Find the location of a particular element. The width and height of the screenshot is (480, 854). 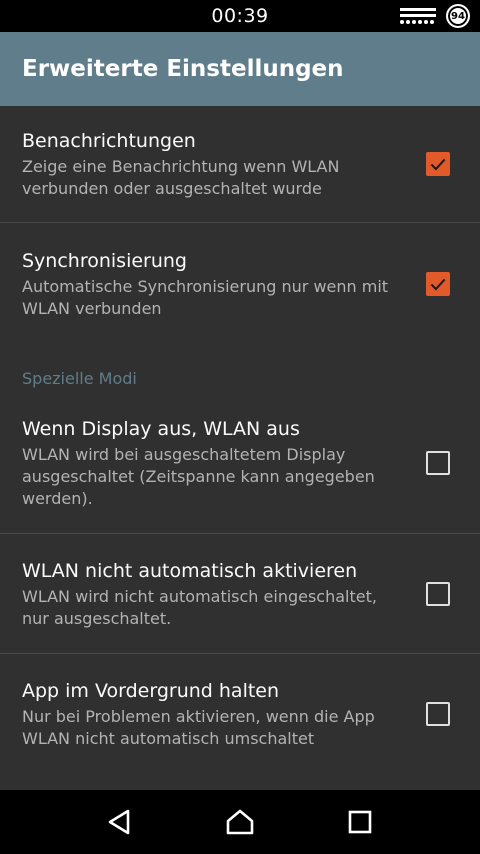

pref-title: Synchronisierung is located at coordinates (104, 261).